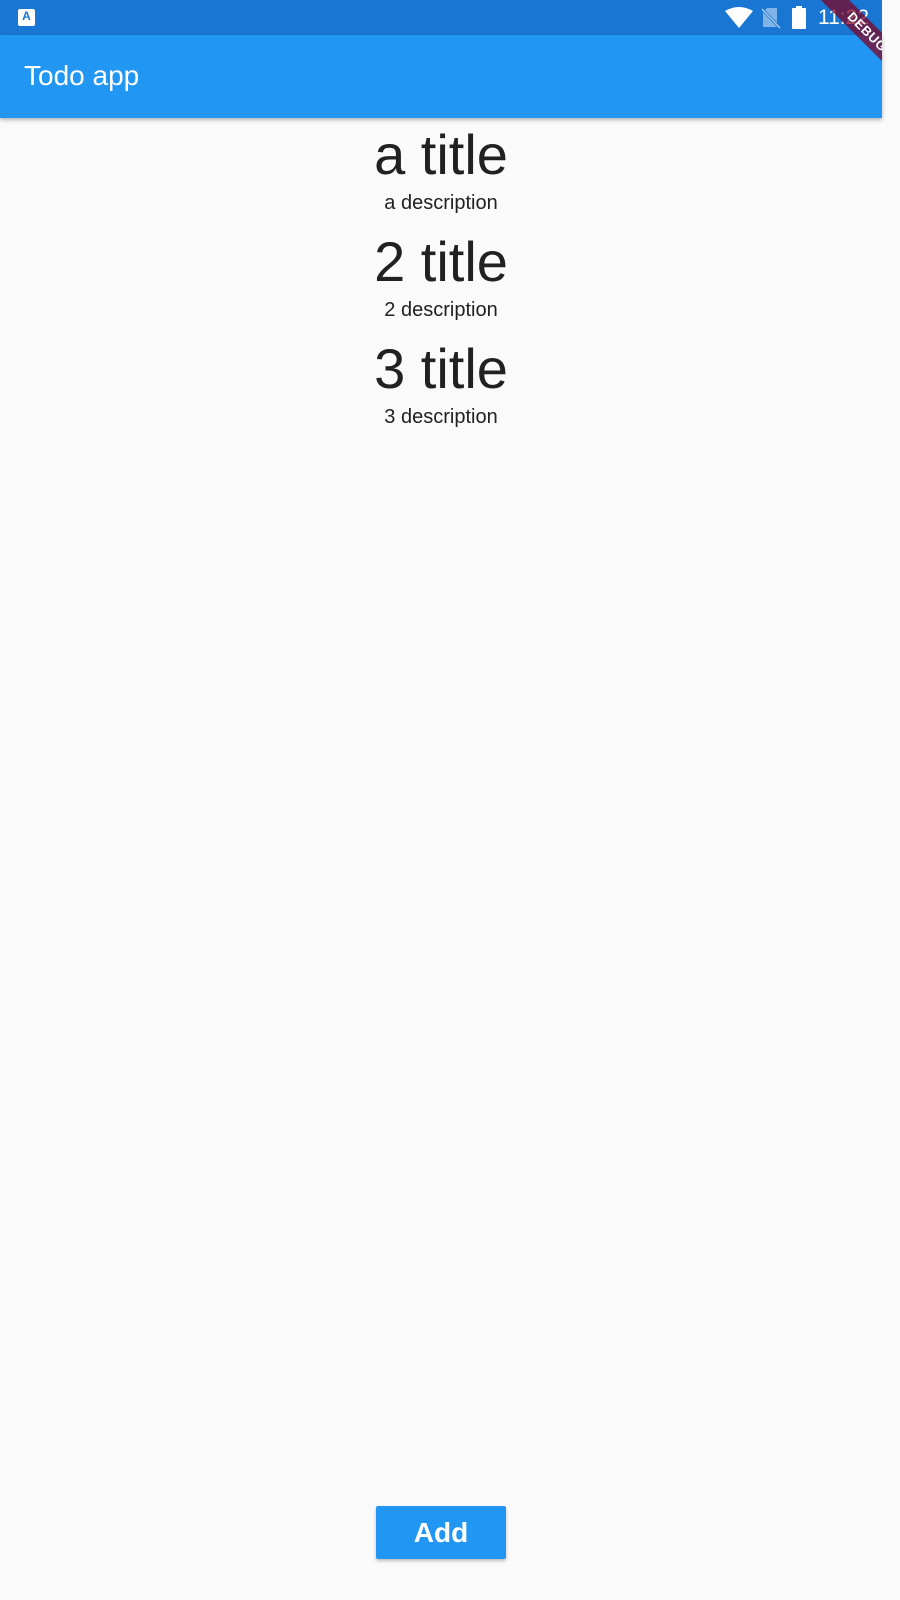 The height and width of the screenshot is (1600, 900). Describe the element at coordinates (799, 17) in the screenshot. I see `battery-icon` at that location.